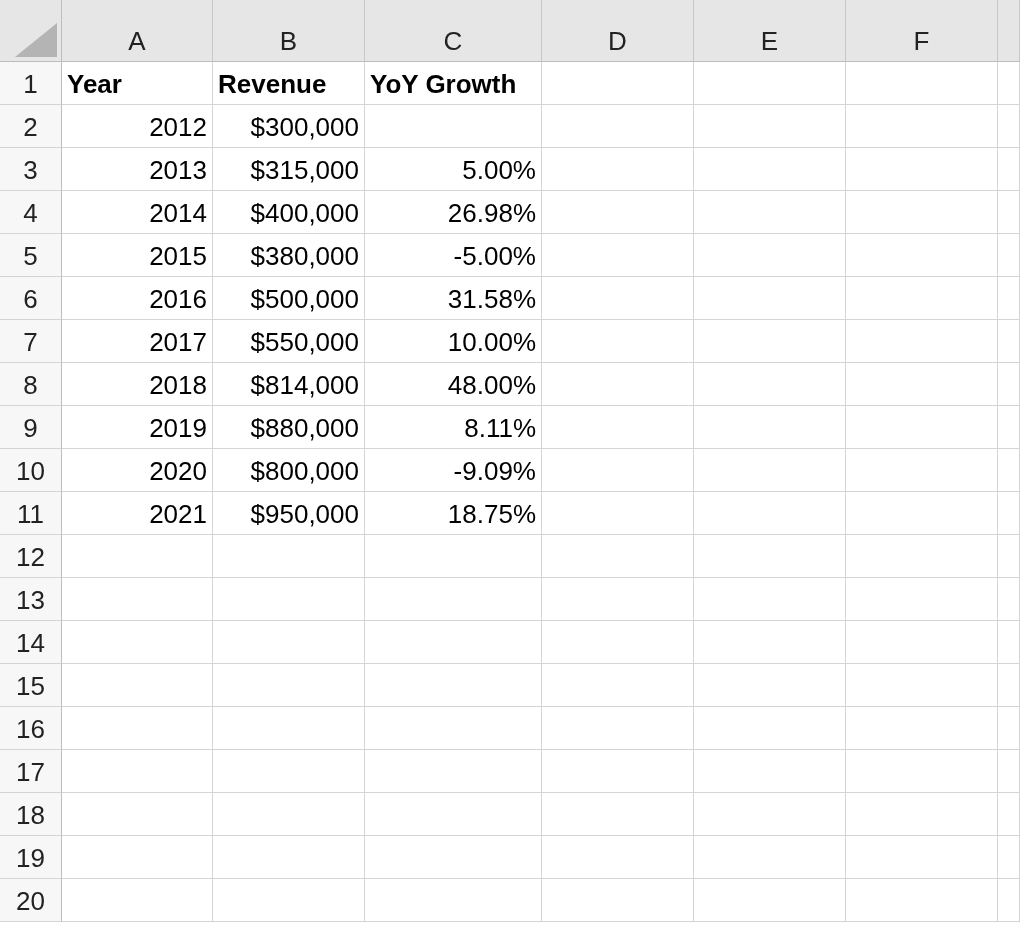 The height and width of the screenshot is (932, 1020). What do you see at coordinates (31, 642) in the screenshot?
I see `row-header: 14` at bounding box center [31, 642].